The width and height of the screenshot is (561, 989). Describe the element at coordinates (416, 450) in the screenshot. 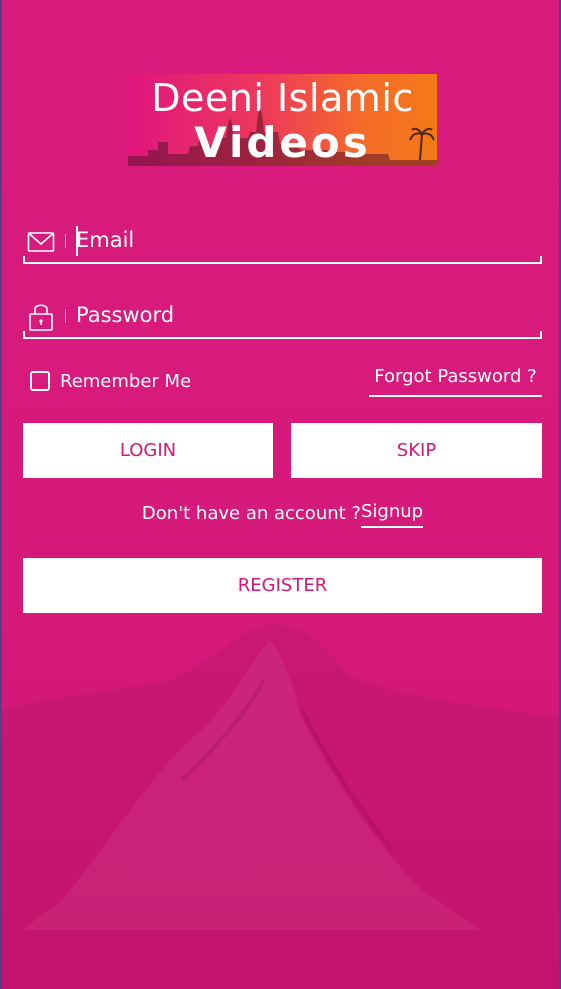

I see `skip-button: SKIP` at that location.